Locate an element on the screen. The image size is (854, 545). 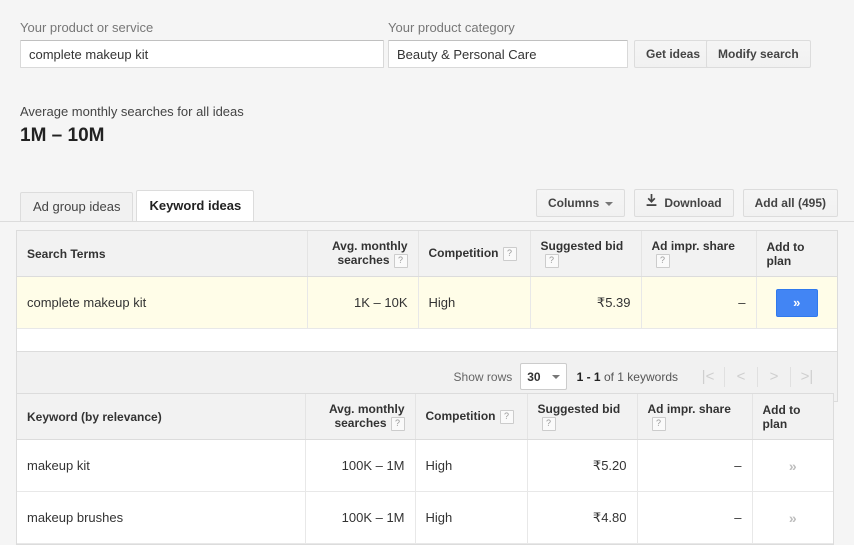
average-monthly-searches-label: Average monthly searches for all ideas is located at coordinates (132, 111).